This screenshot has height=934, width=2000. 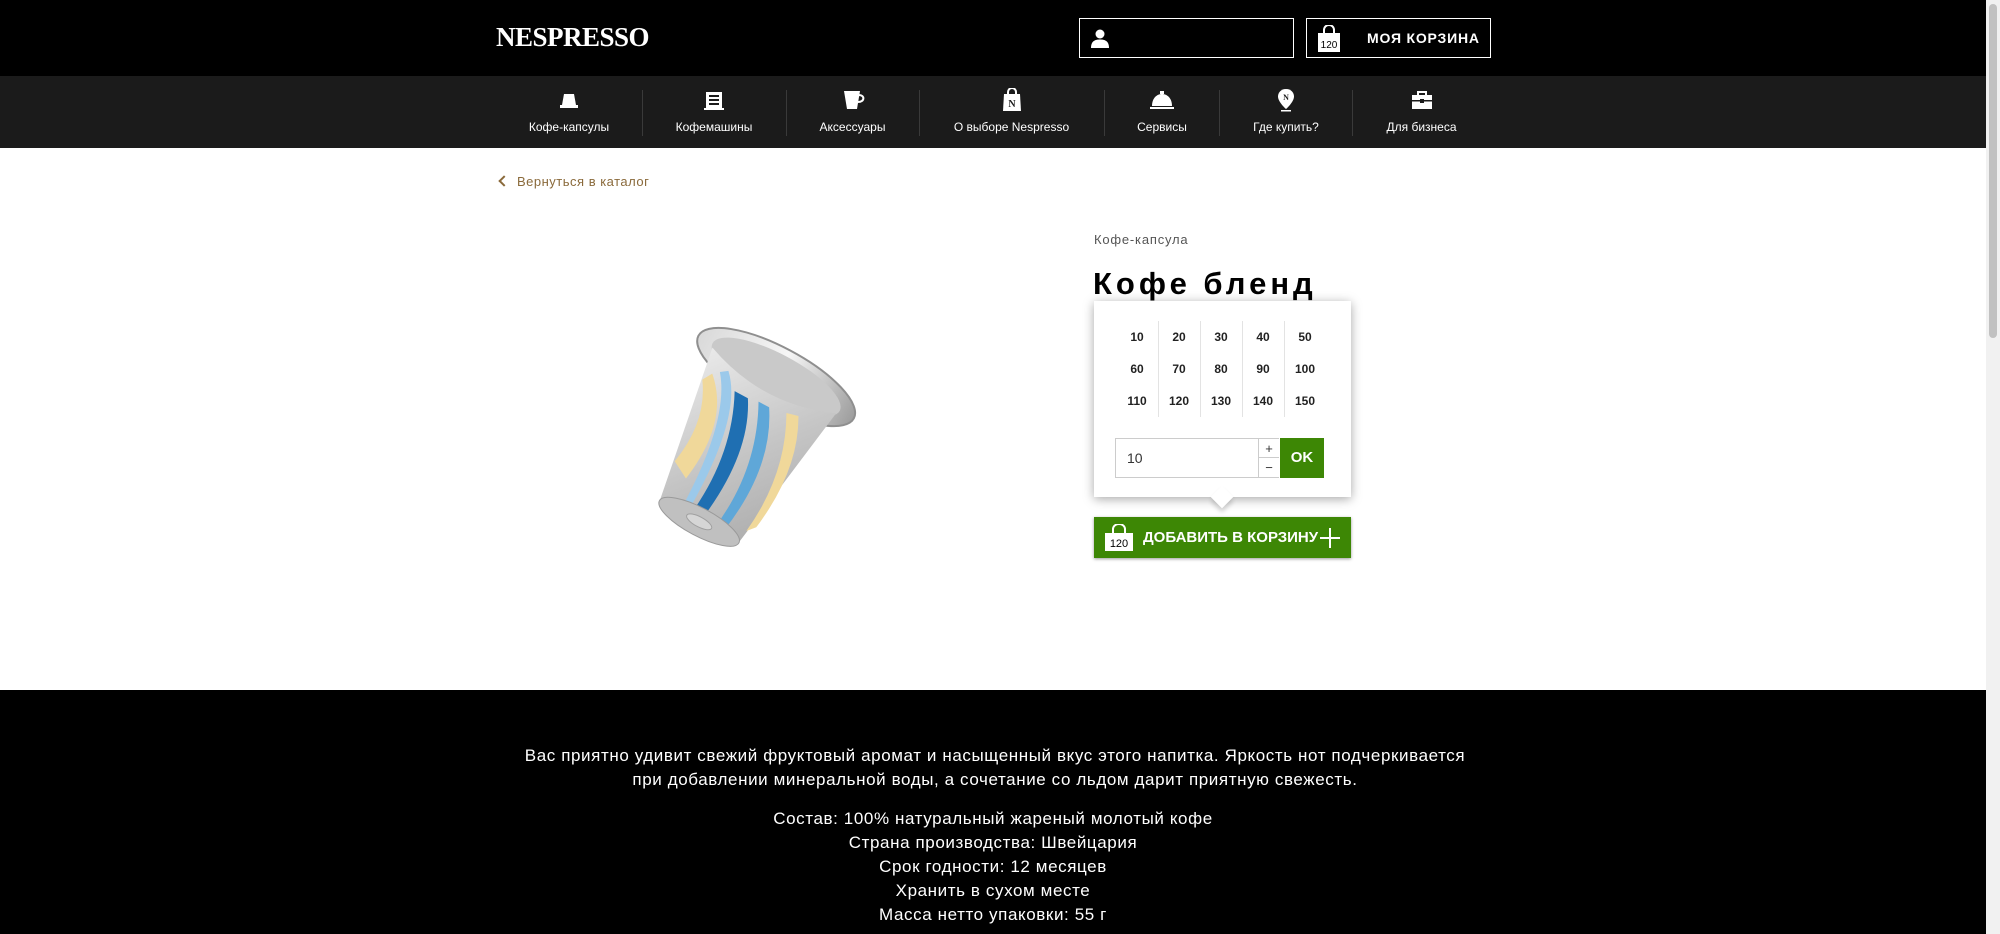 I want to click on service-bell-icon, so click(x=1162, y=100).